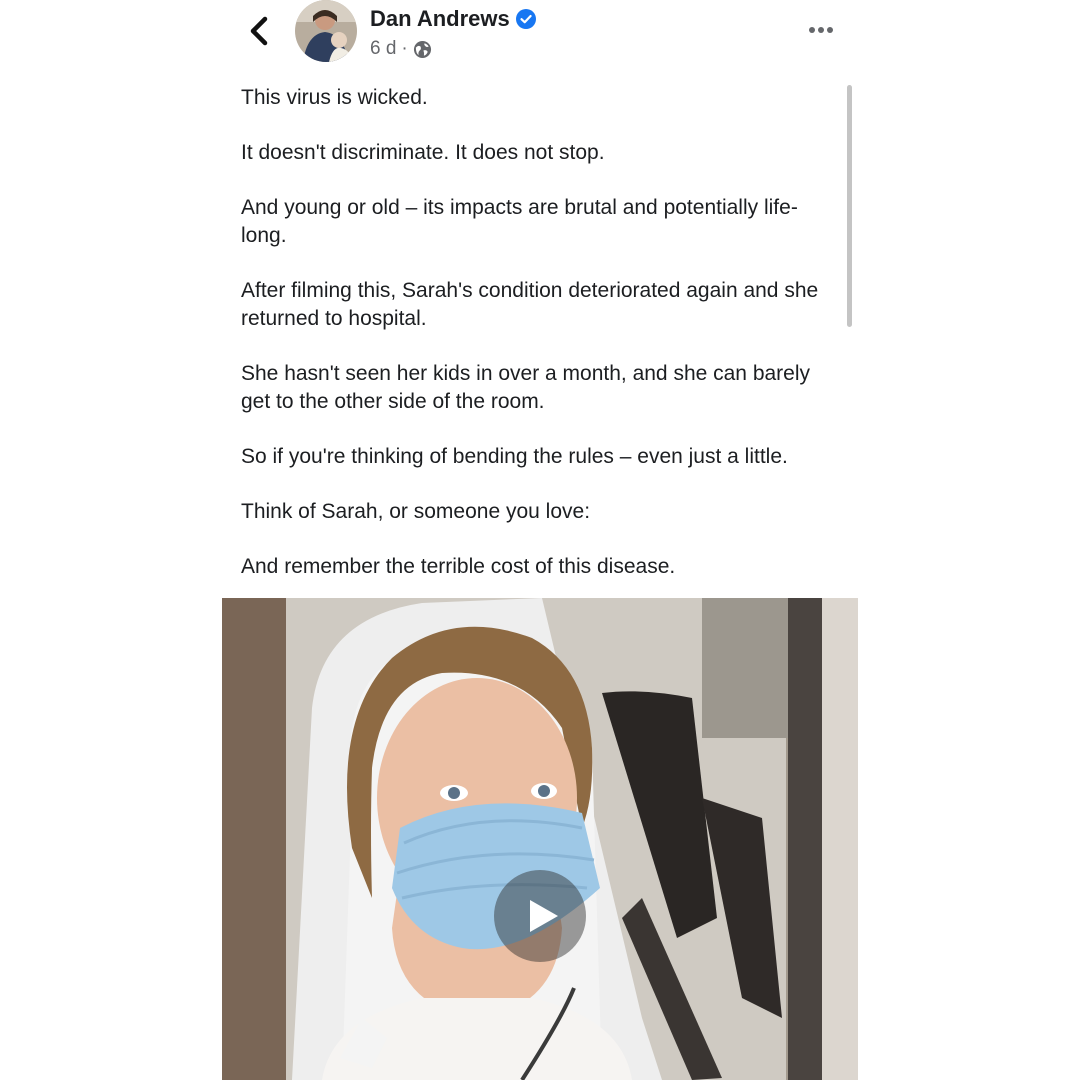 The height and width of the screenshot is (1080, 1080). Describe the element at coordinates (525, 19) in the screenshot. I see `verified-badge-icon` at that location.